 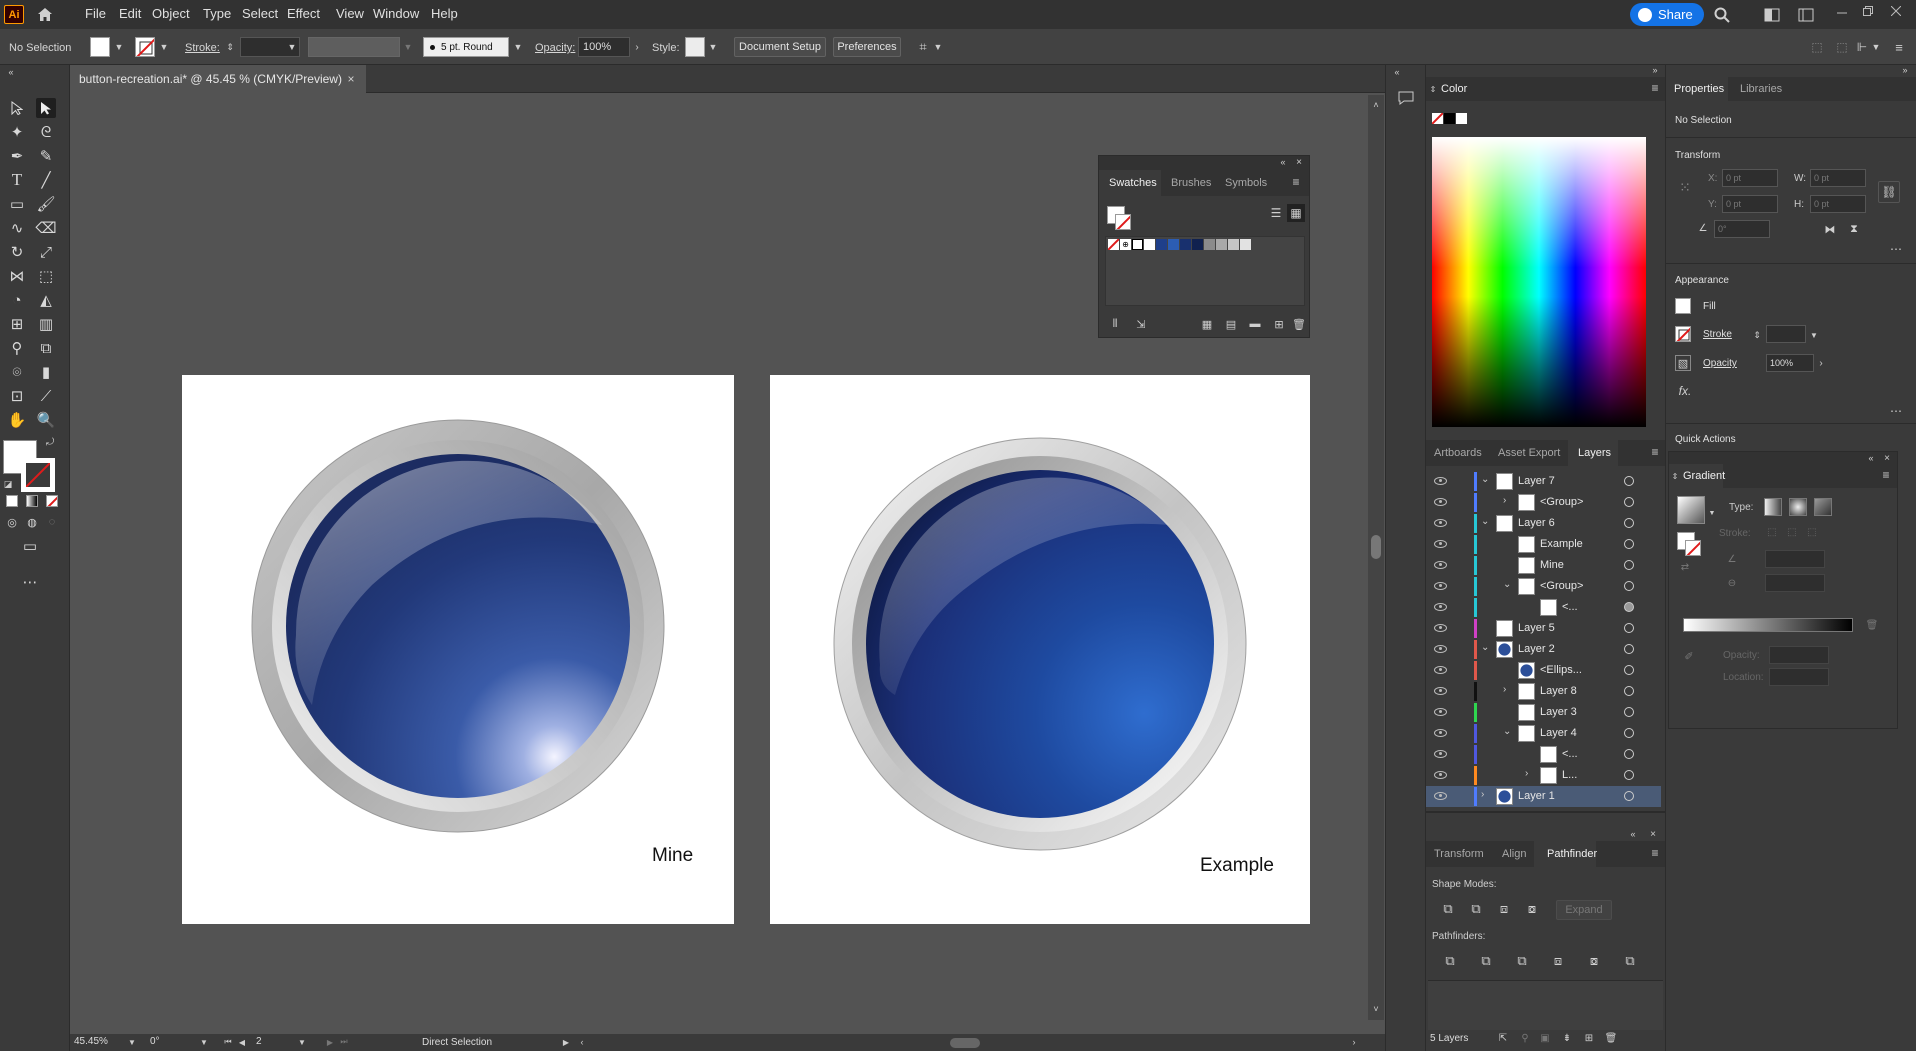 I want to click on zoom-field: 45.45%, so click(x=102, y=1043).